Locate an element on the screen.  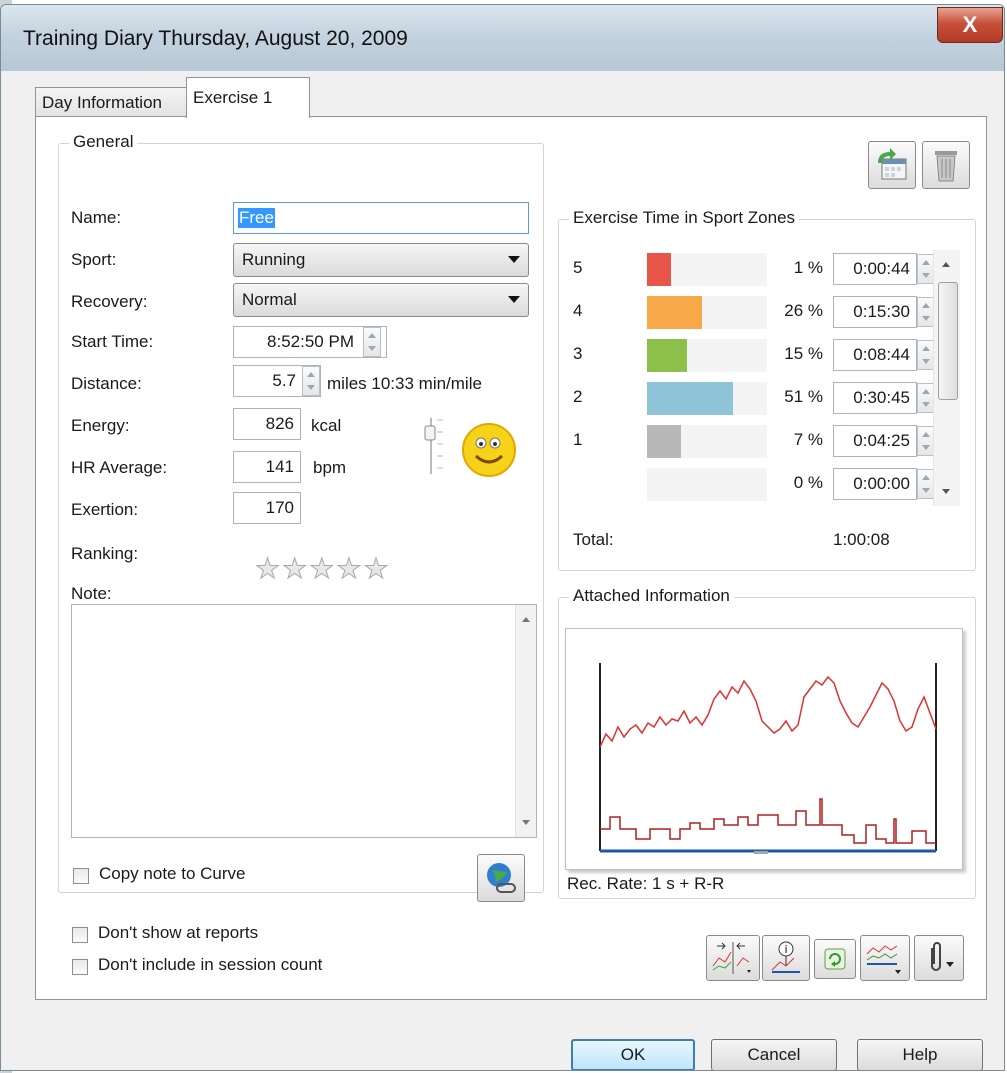
help-button: Help is located at coordinates (920, 1054).